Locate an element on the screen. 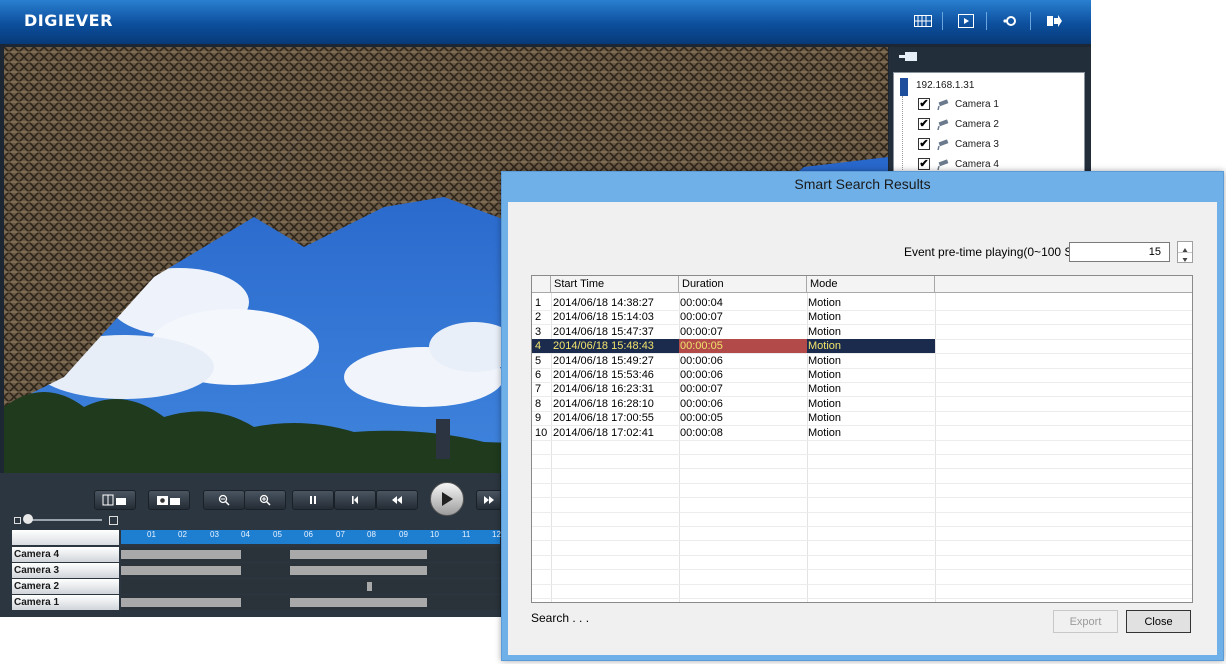 Image resolution: width=1226 pixels, height=664 pixels. pretime-spinner is located at coordinates (1185, 252).